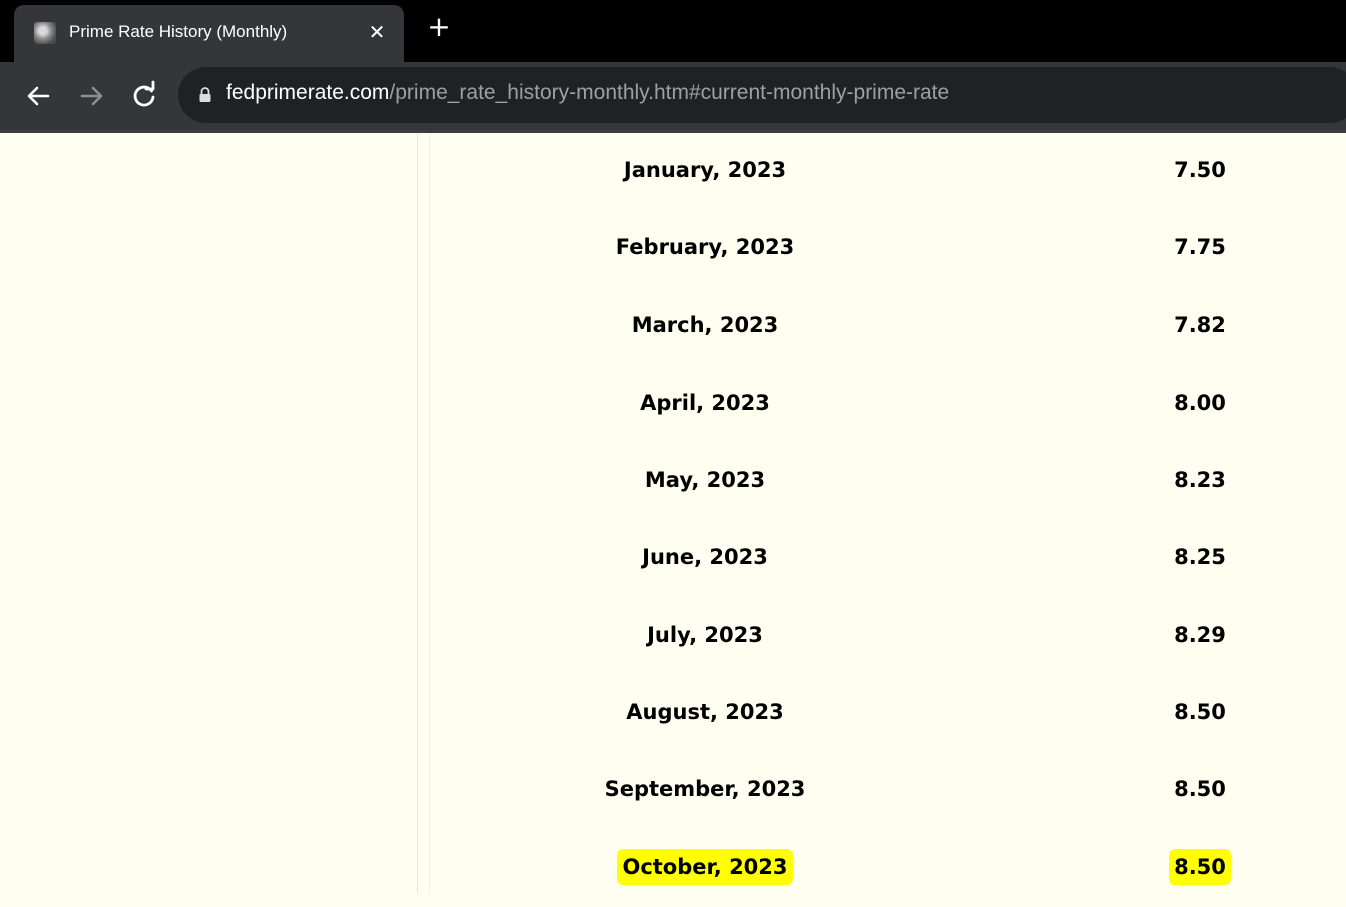 This screenshot has width=1346, height=907. Describe the element at coordinates (888, 790) in the screenshot. I see `table-row: September, 2023 8.50` at that location.